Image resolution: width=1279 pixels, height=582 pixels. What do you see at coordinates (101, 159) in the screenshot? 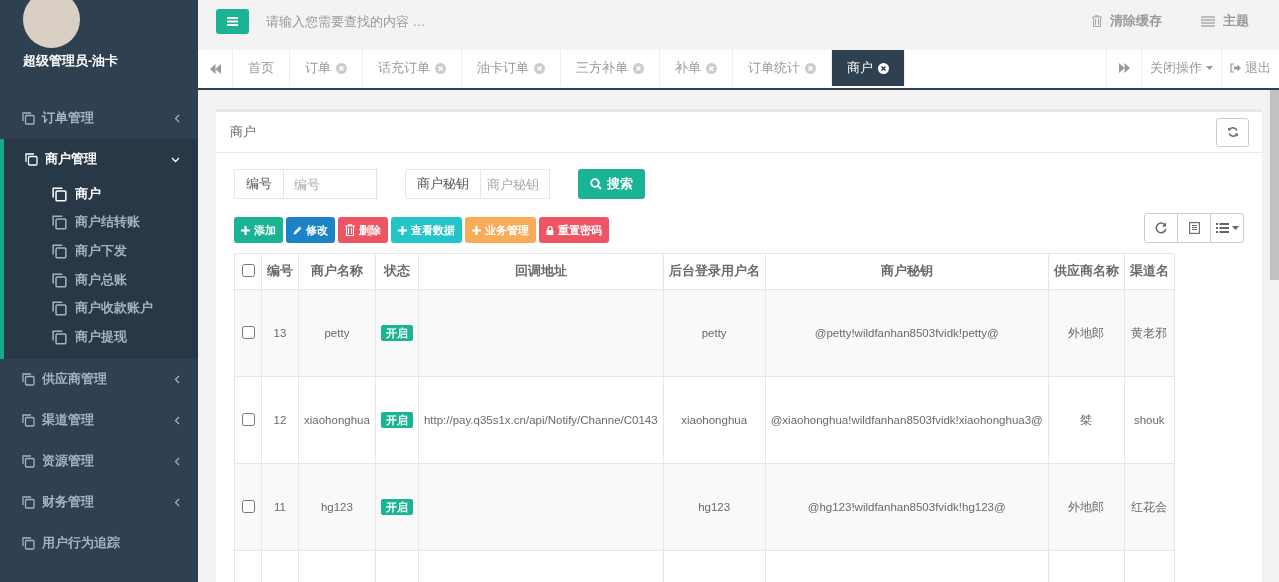
I see `sidebar-menu-item: 商户管理` at bounding box center [101, 159].